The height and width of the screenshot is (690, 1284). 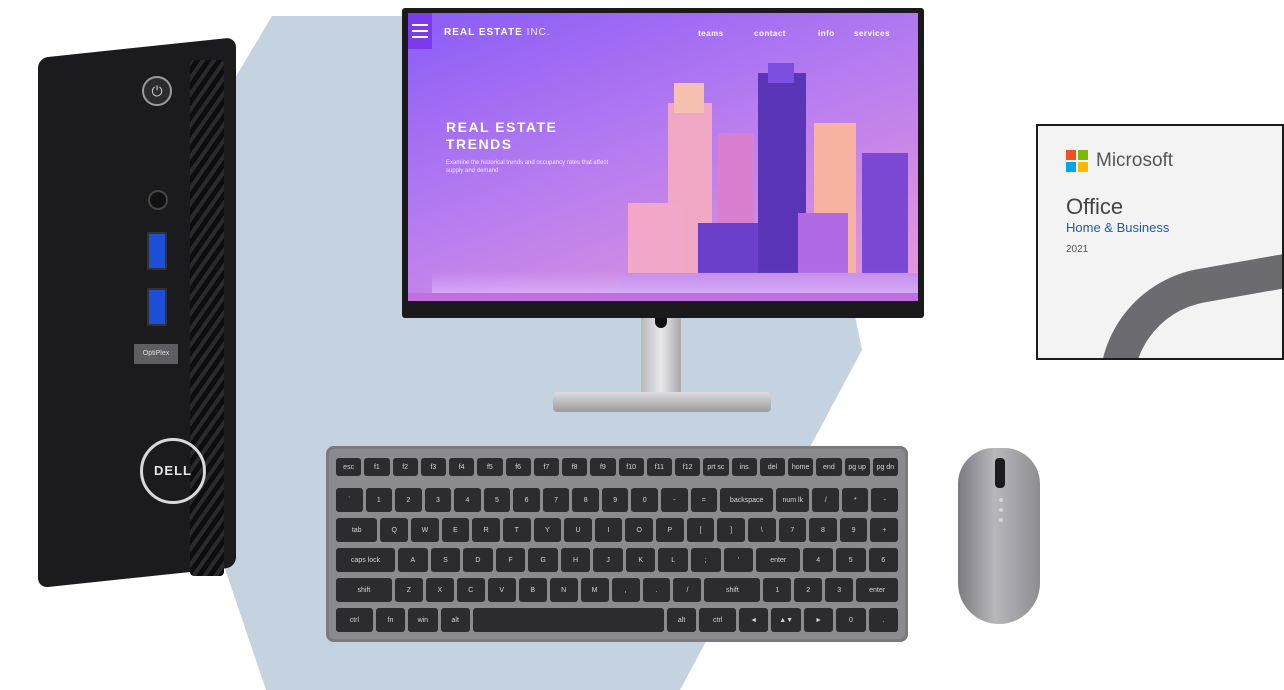 What do you see at coordinates (556, 500) in the screenshot?
I see `key: 7` at bounding box center [556, 500].